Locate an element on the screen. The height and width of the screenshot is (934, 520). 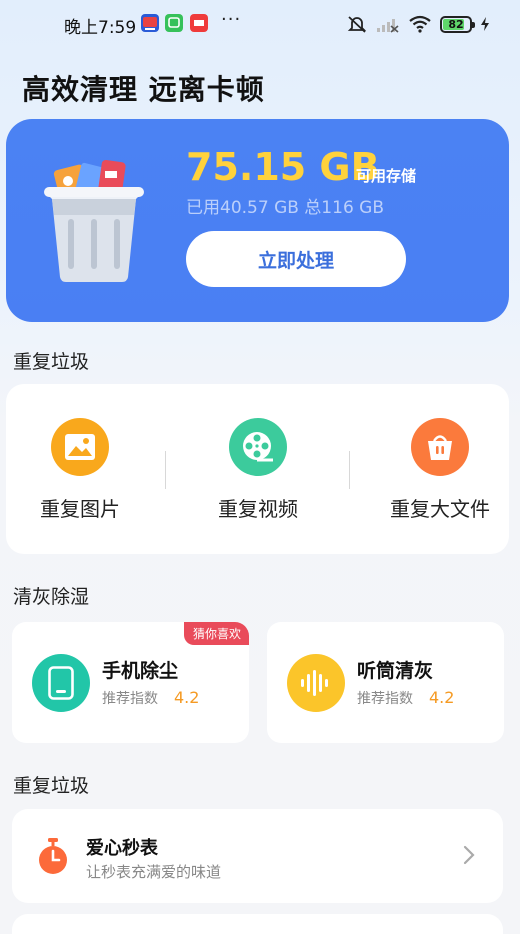
battery-level: 82 is located at coordinates (456, 24).